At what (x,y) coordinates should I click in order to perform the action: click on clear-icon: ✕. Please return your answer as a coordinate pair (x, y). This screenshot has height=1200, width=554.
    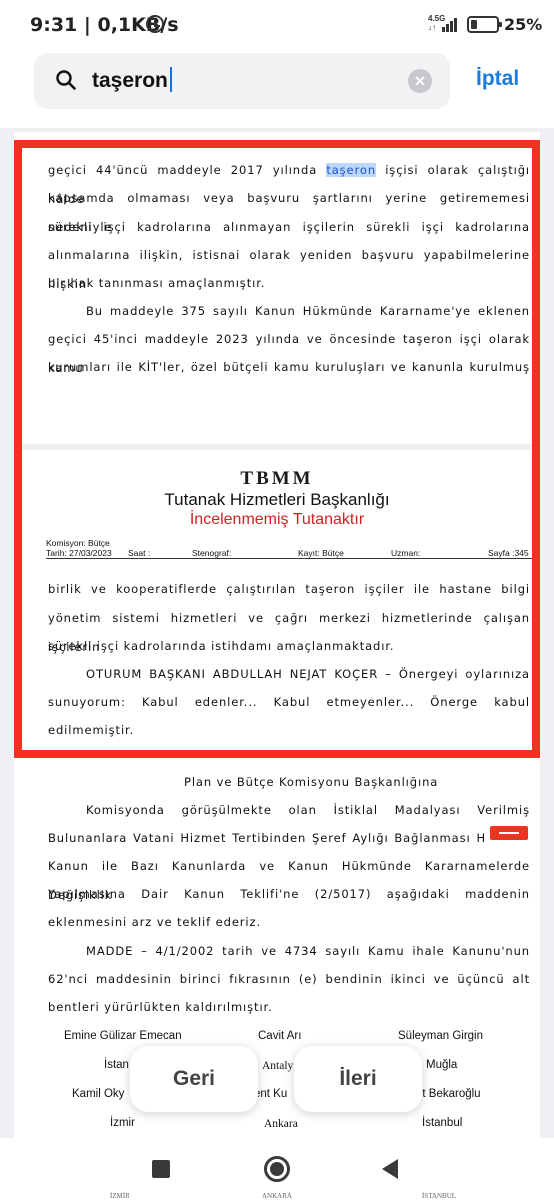
    Looking at the image, I should click on (420, 81).